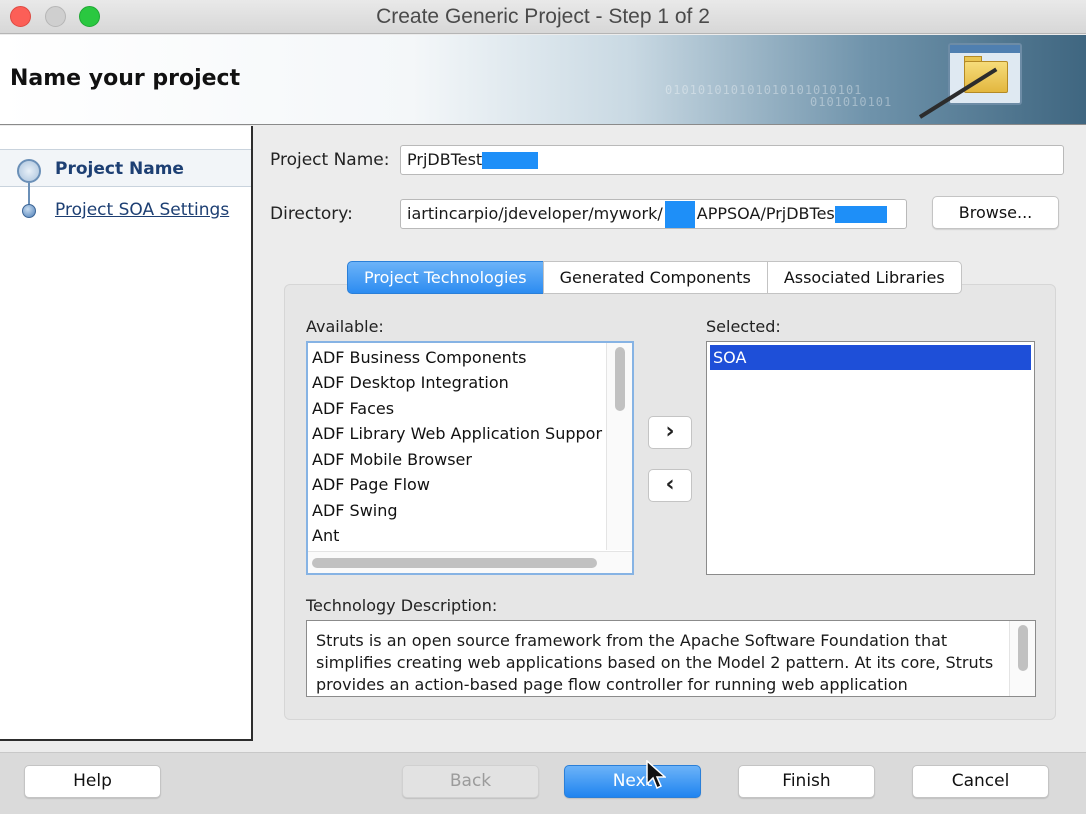 The width and height of the screenshot is (1086, 814). I want to click on nav-item-project-soa-settings: Project SOA Settings, so click(142, 210).